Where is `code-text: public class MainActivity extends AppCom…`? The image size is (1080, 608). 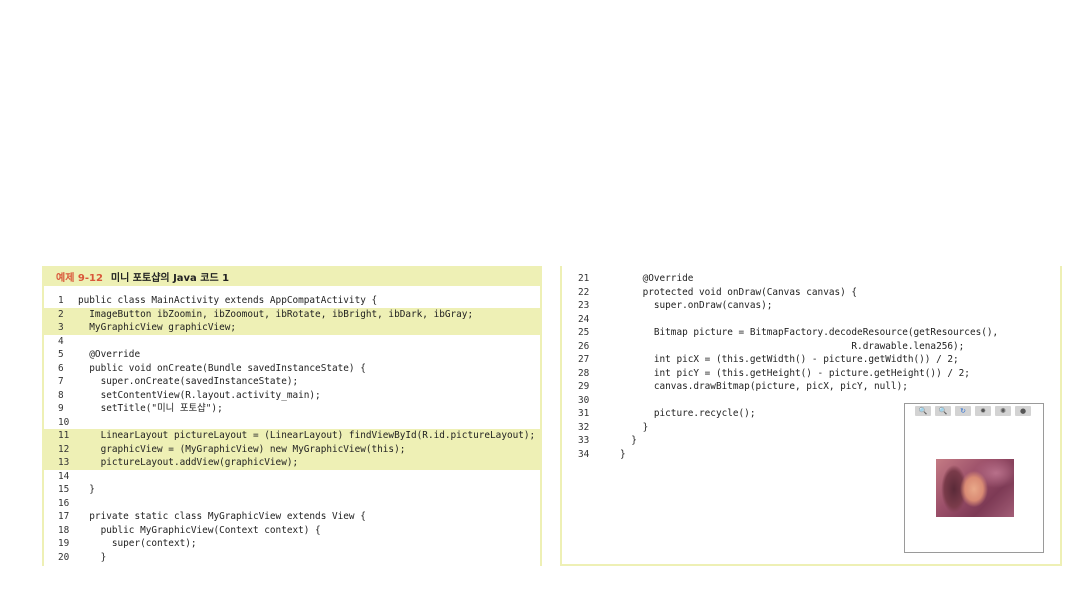 code-text: public class MainActivity extends AppCom… is located at coordinates (228, 300).